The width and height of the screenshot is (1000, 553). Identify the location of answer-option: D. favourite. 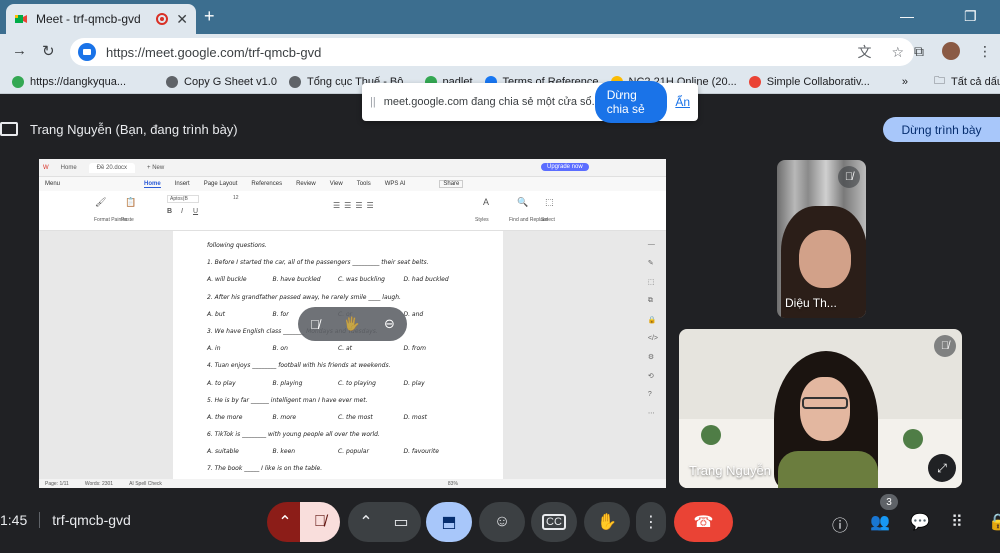
(421, 452).